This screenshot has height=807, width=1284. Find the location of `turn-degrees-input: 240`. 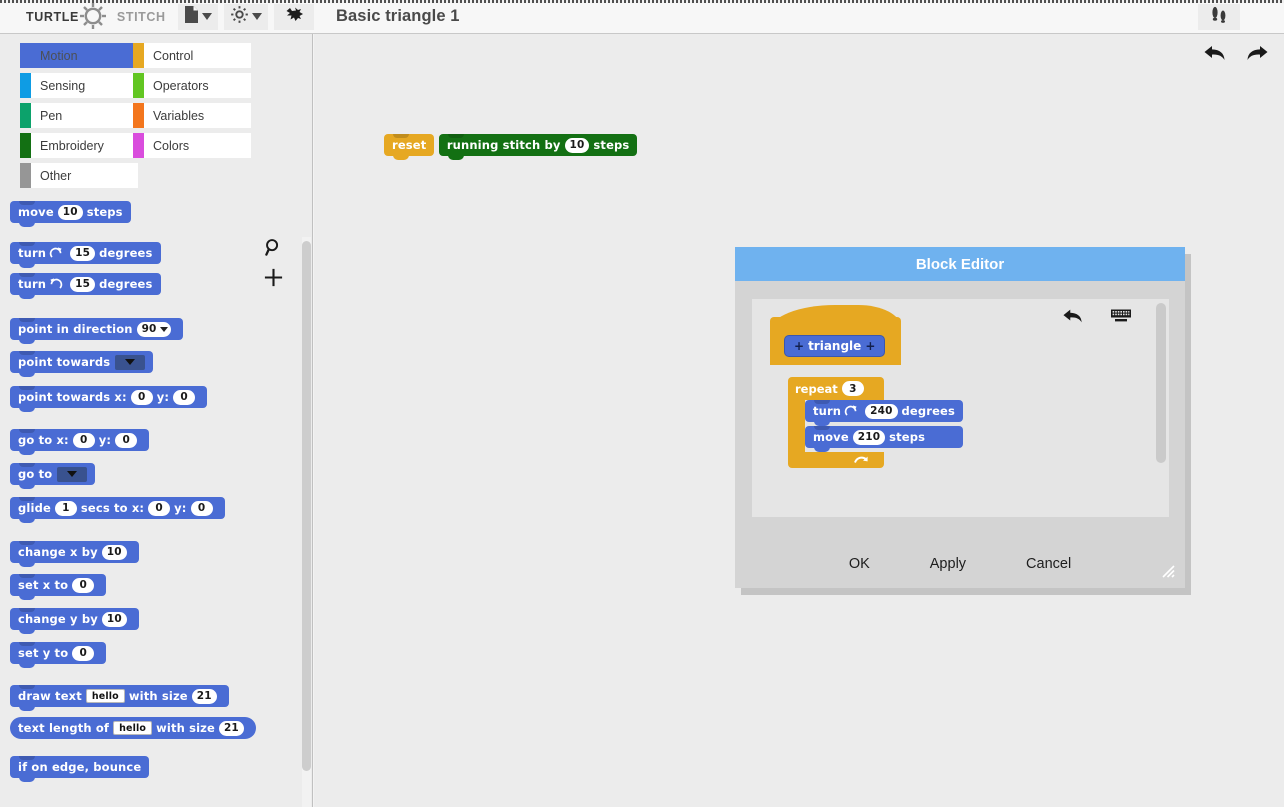

turn-degrees-input: 240 is located at coordinates (881, 411).